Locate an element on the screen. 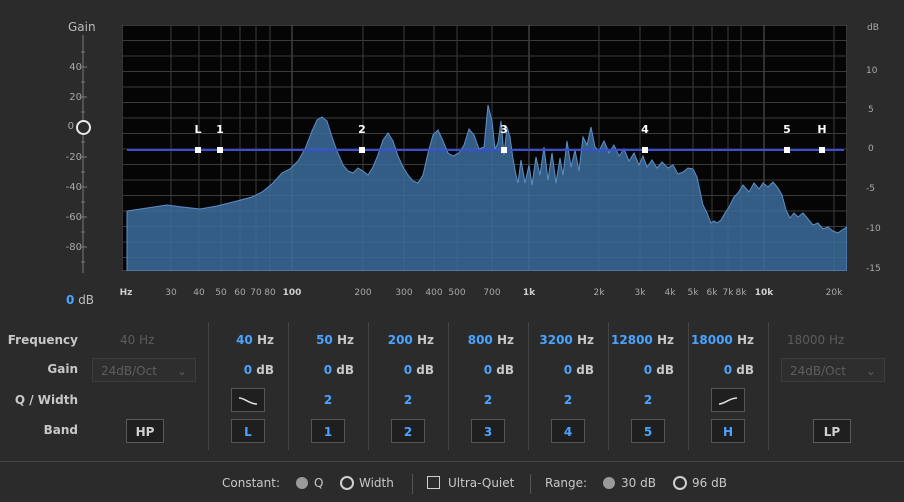 Image resolution: width=904 pixels, height=502 pixels. db-tick: 5 is located at coordinates (871, 110).